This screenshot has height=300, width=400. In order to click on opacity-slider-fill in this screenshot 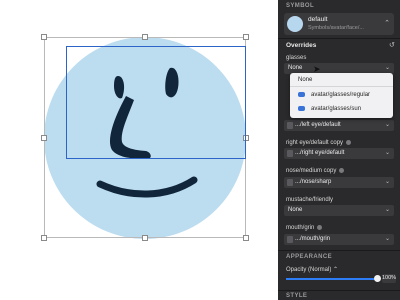, I will do `click(332, 279)`.